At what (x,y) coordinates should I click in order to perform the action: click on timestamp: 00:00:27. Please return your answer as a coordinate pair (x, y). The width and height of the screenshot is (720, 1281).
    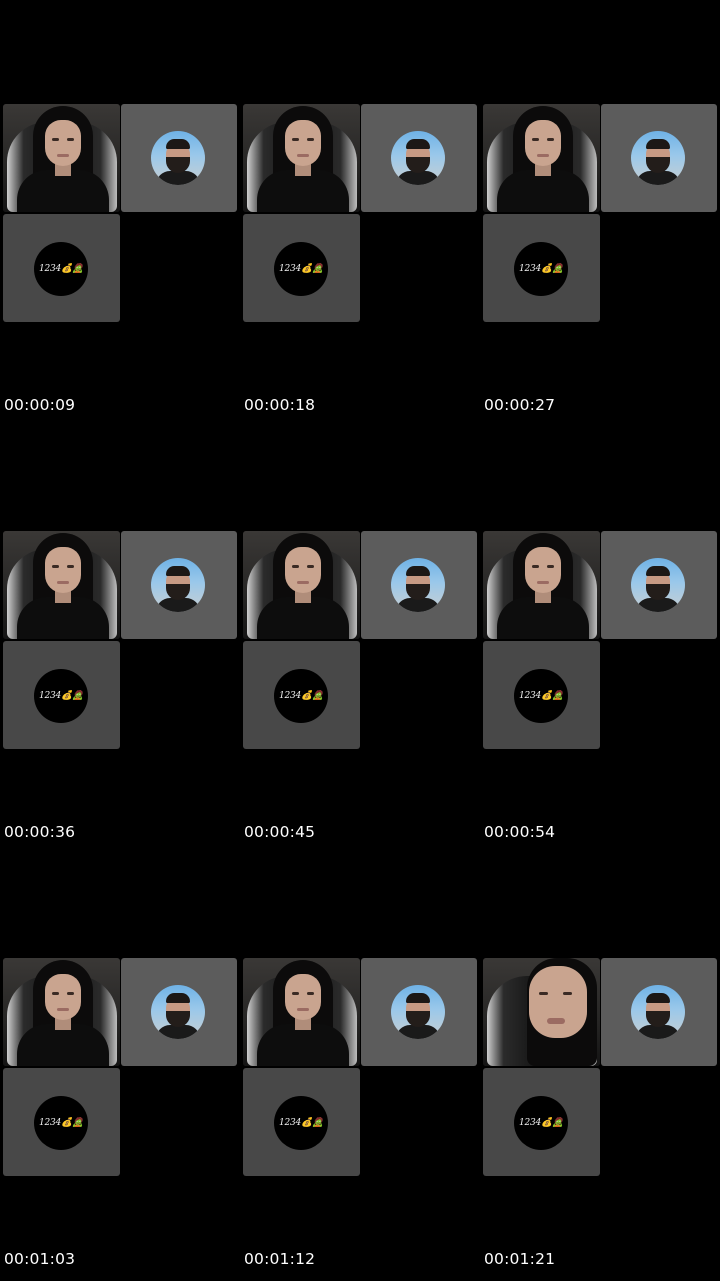
    Looking at the image, I should click on (520, 405).